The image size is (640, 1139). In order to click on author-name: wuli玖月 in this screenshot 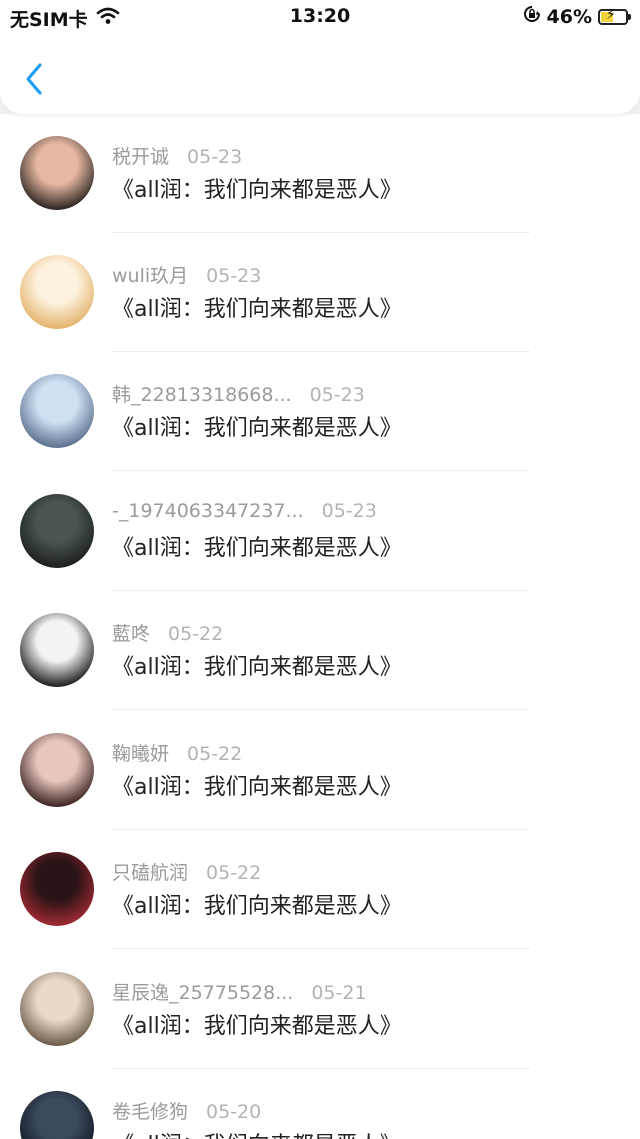, I will do `click(150, 276)`.